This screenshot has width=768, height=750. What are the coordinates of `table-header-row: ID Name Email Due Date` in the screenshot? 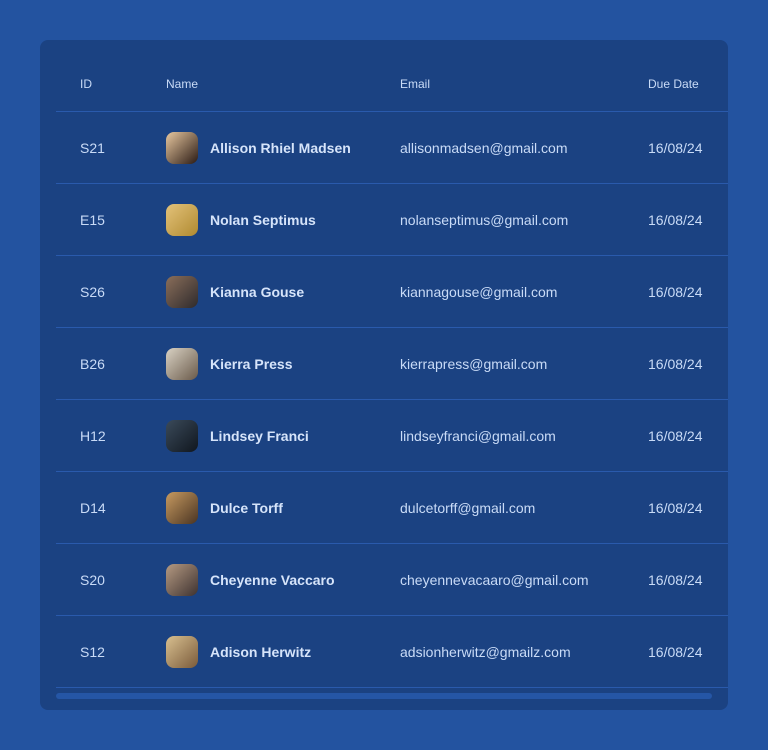 It's located at (392, 84).